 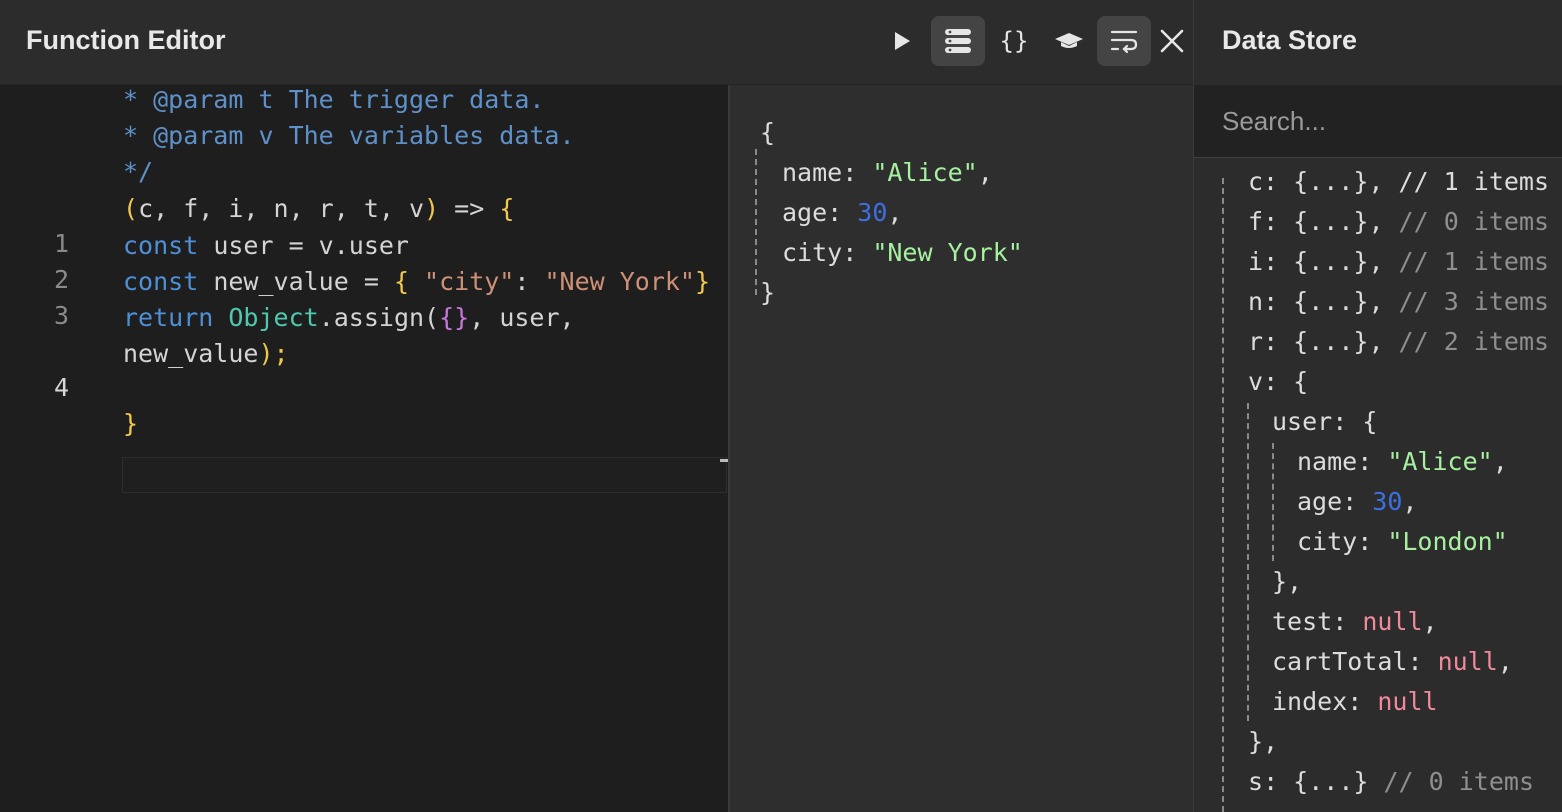 What do you see at coordinates (62, 315) in the screenshot?
I see `line-number: 3` at bounding box center [62, 315].